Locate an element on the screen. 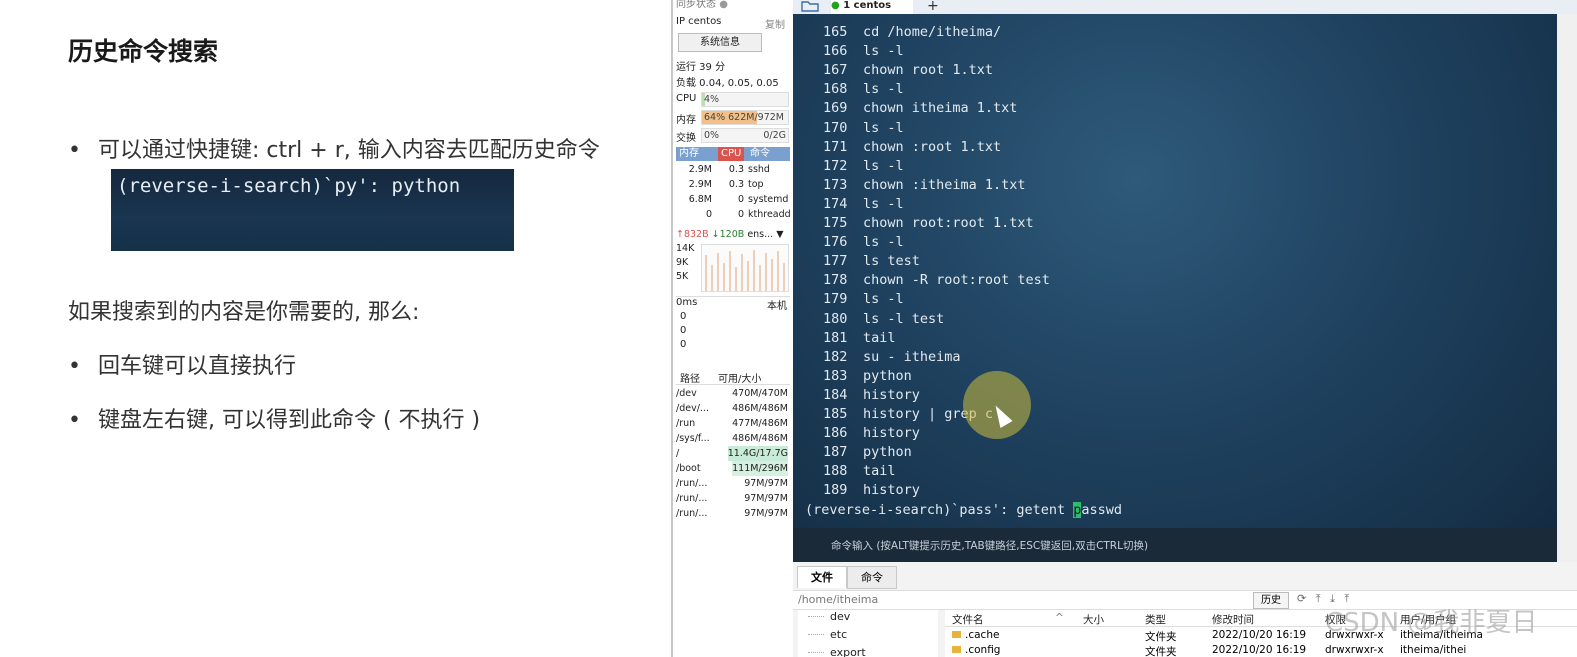 The image size is (1577, 657). disk-path: /run is located at coordinates (686, 423).